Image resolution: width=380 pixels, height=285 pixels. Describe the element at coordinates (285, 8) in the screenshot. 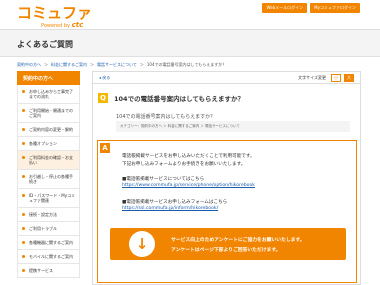

I see `webmail-login-link: Webメールログイン` at that location.